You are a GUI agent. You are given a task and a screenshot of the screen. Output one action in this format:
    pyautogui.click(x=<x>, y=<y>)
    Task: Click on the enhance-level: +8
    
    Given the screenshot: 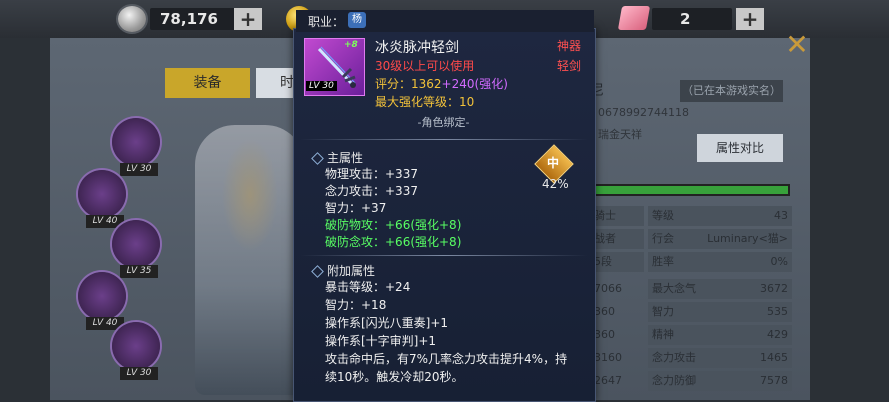 What is the action you would take?
    pyautogui.click(x=351, y=45)
    